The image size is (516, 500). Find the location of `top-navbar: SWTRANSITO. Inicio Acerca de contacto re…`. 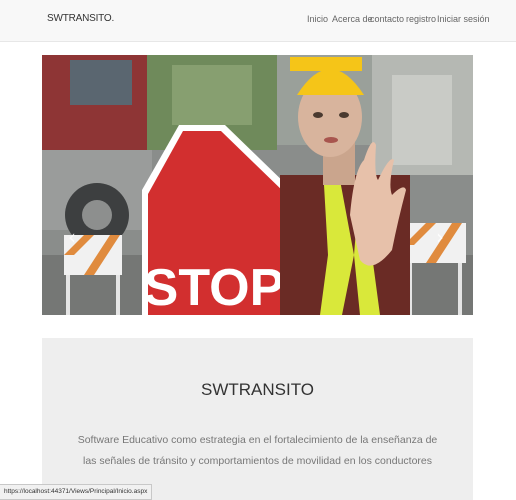

top-navbar: SWTRANSITO. Inicio Acerca de contacto re… is located at coordinates (258, 21).